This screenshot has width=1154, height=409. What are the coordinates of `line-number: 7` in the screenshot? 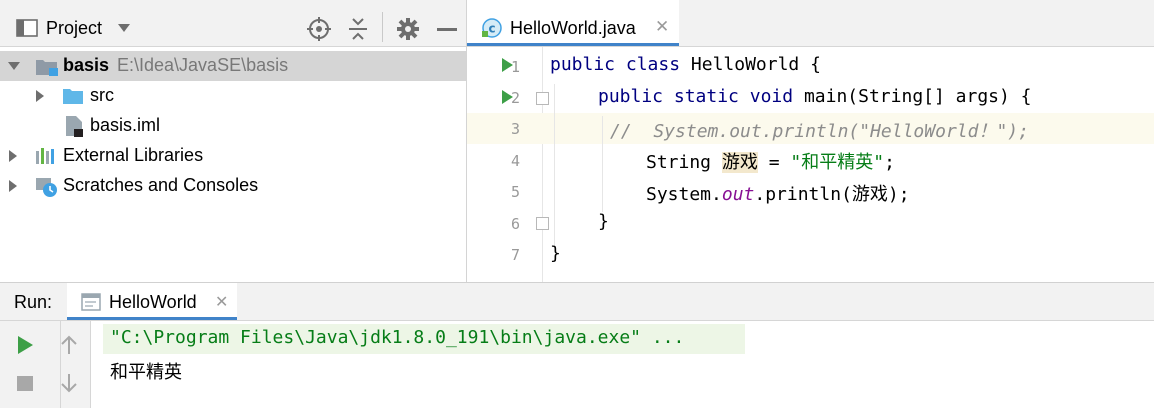 It's located at (515, 255).